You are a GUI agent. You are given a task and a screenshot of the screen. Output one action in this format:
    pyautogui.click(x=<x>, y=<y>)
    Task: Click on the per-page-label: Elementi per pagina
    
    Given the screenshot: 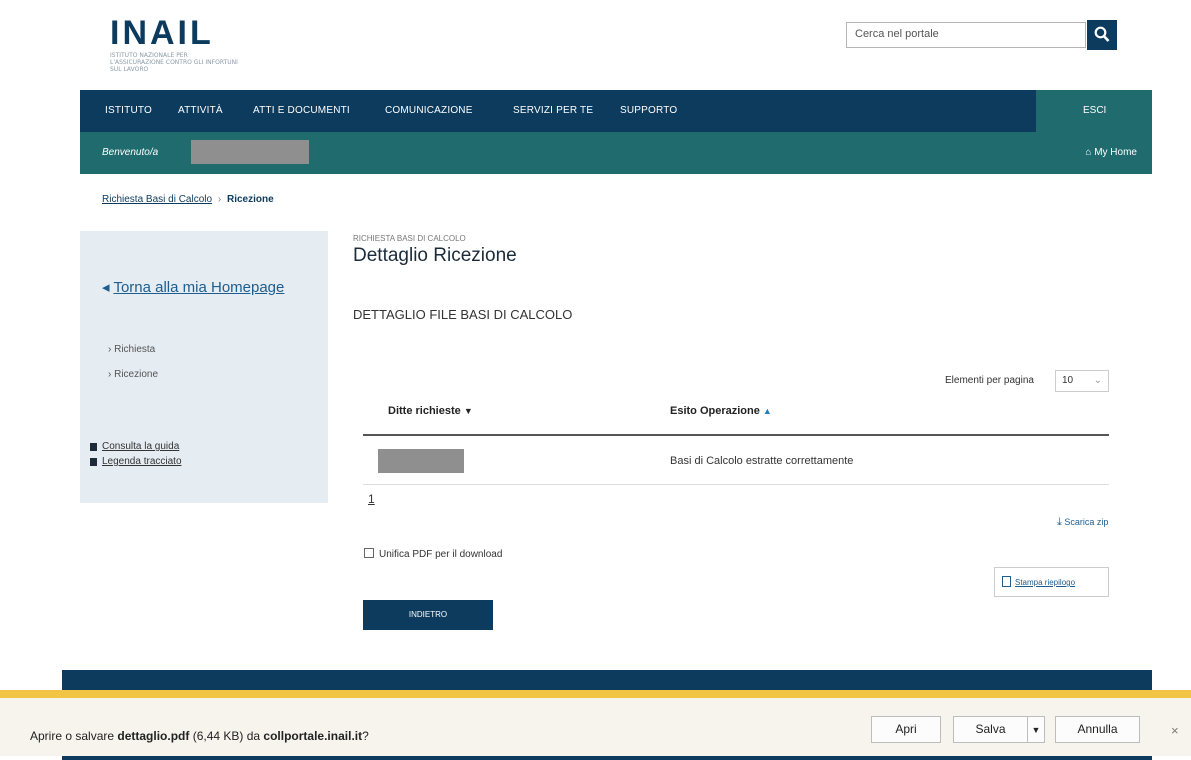 What is the action you would take?
    pyautogui.click(x=989, y=380)
    